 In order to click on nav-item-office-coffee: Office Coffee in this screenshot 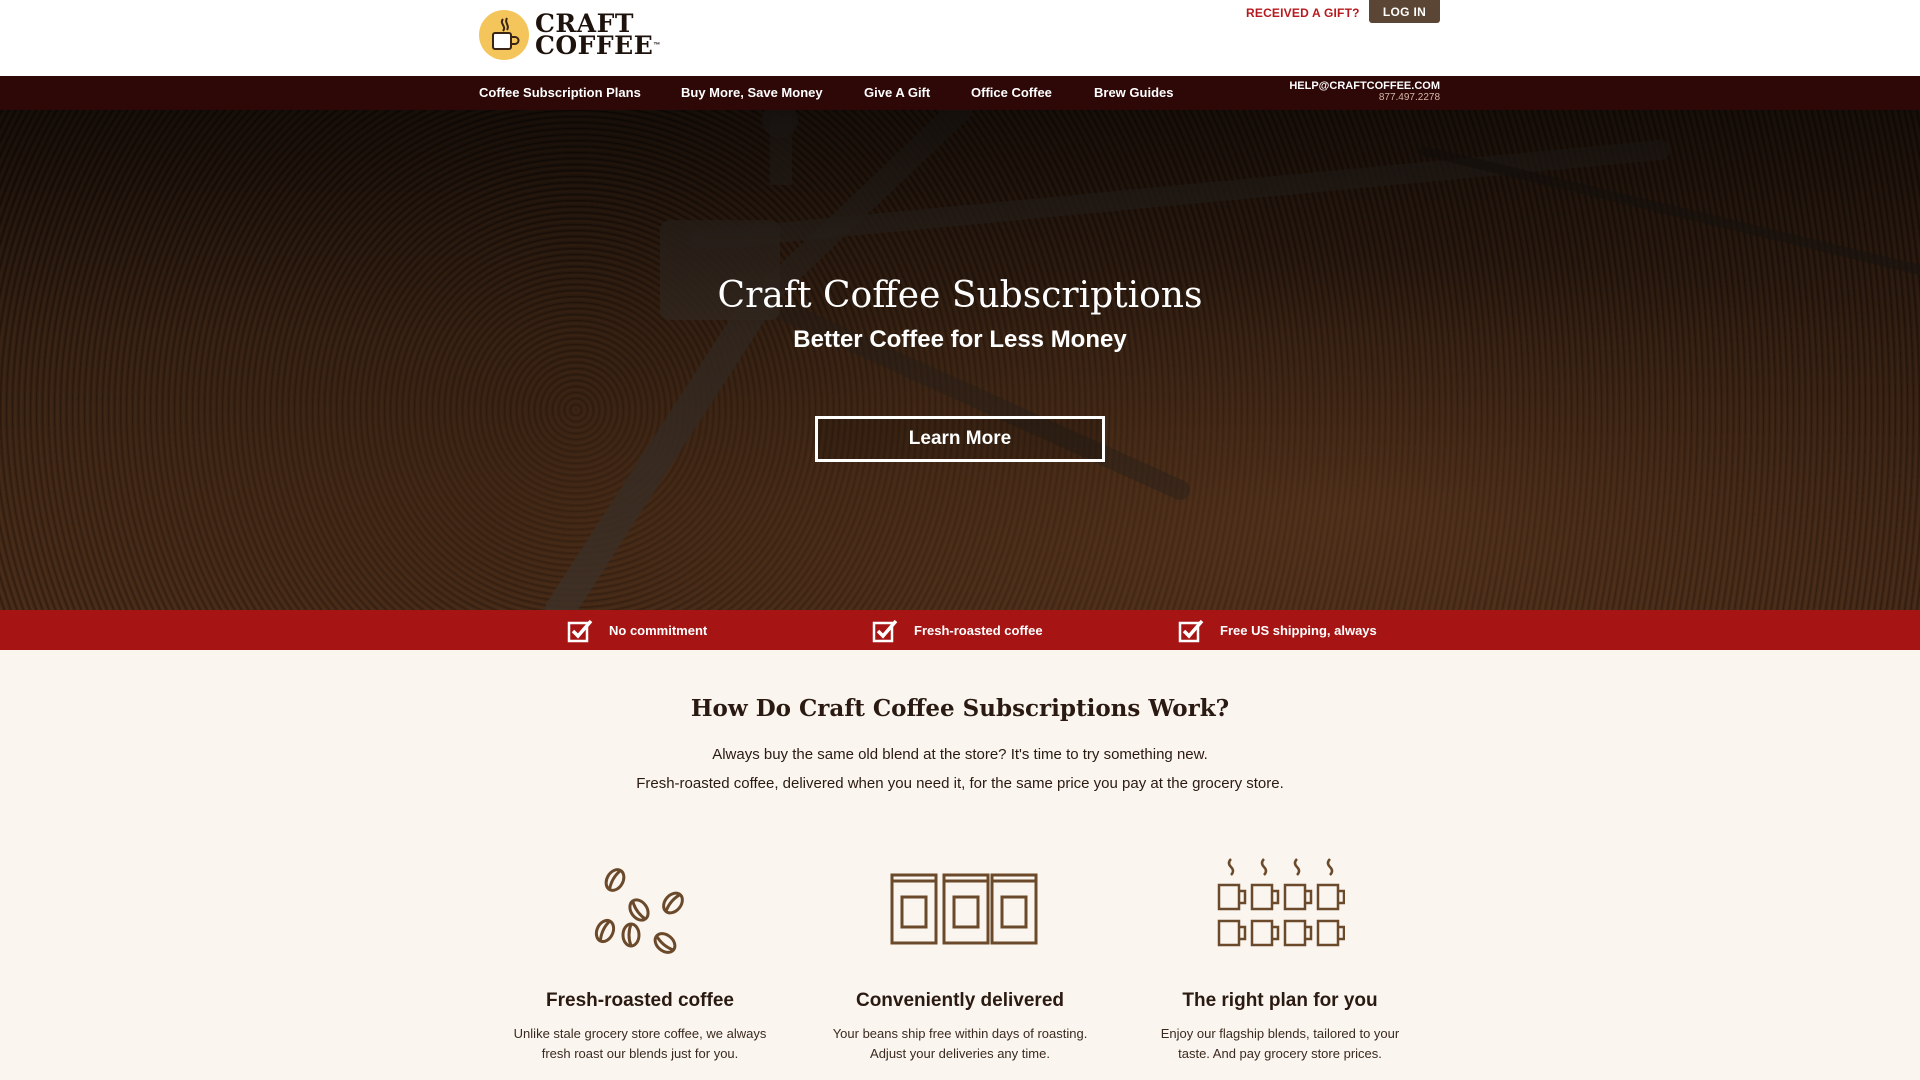, I will do `click(1011, 93)`.